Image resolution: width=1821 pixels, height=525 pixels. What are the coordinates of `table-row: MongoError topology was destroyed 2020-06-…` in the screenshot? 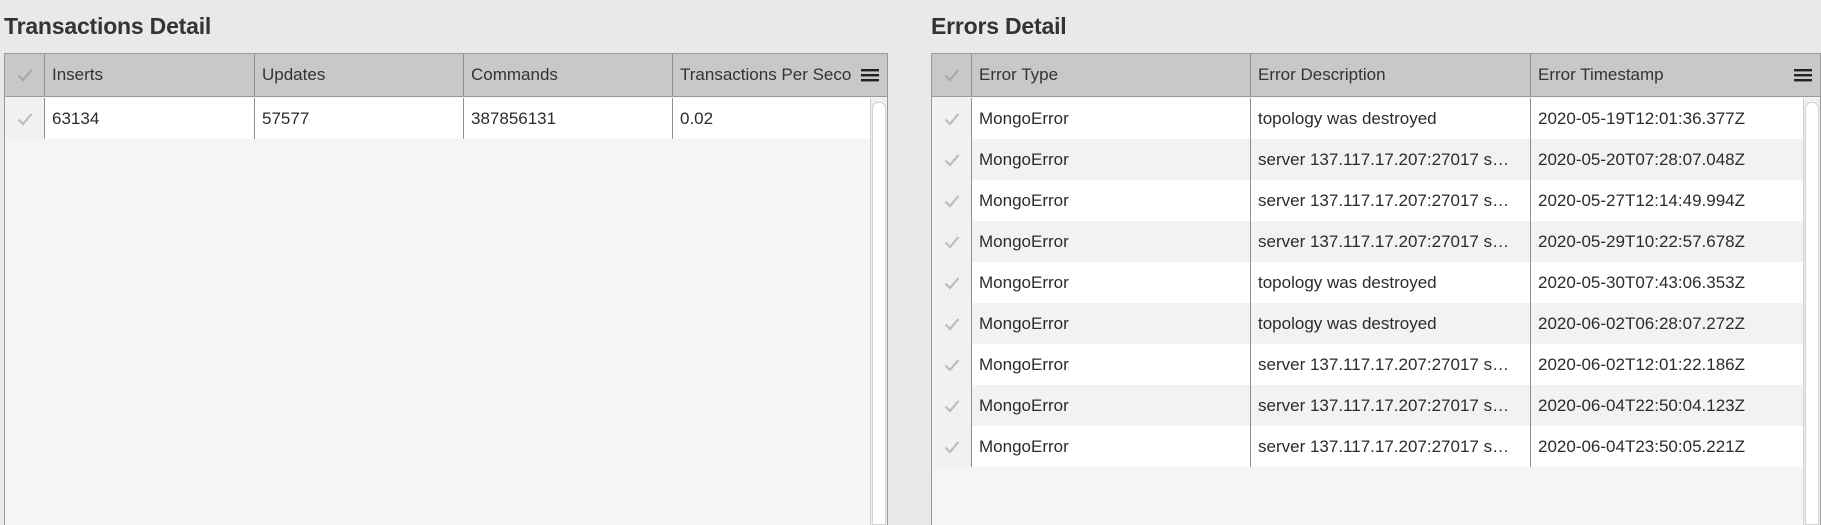 It's located at (1367, 323).